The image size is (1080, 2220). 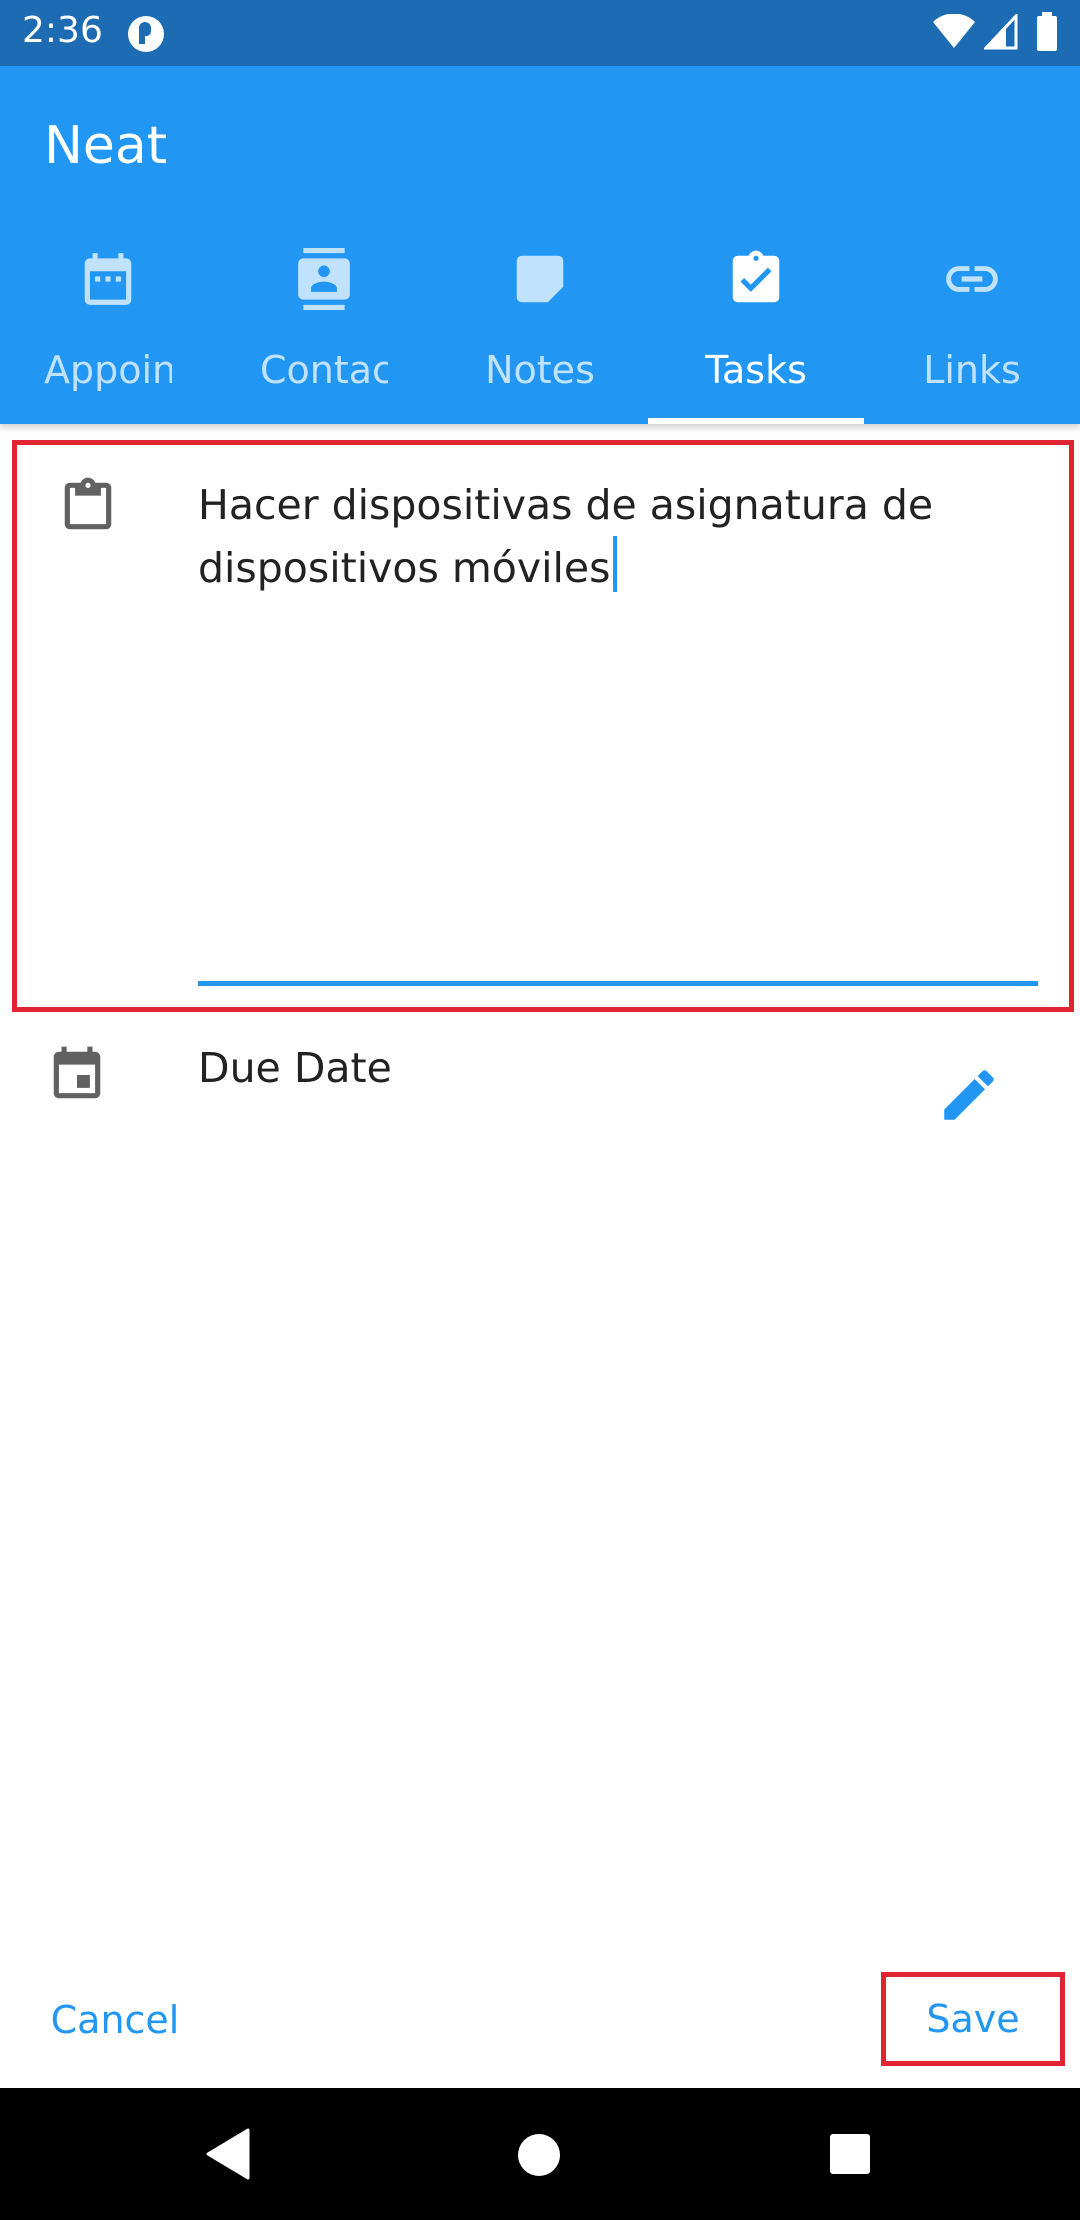 I want to click on tab-label: Contac, so click(x=324, y=370).